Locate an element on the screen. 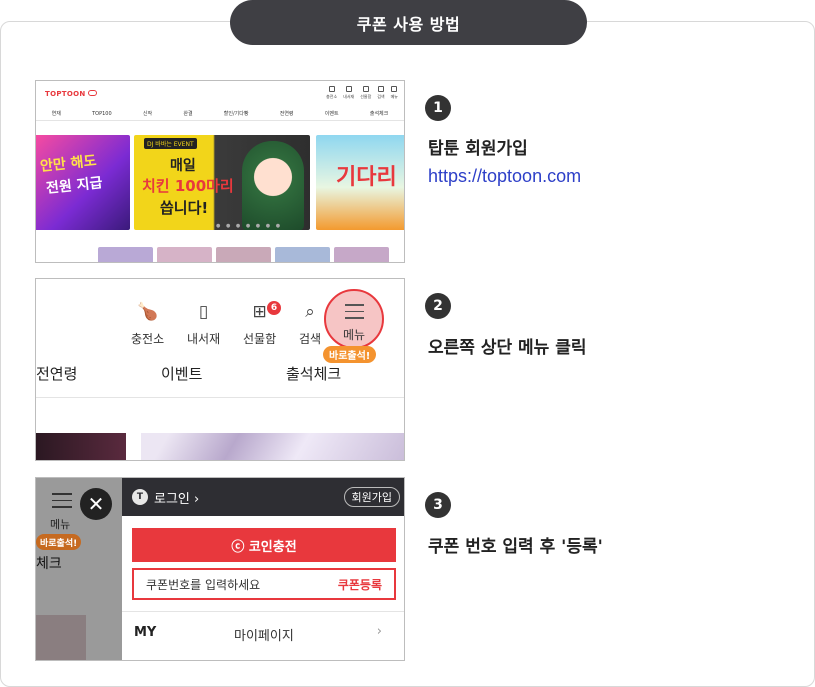  nav-item: TOP100 is located at coordinates (102, 113).